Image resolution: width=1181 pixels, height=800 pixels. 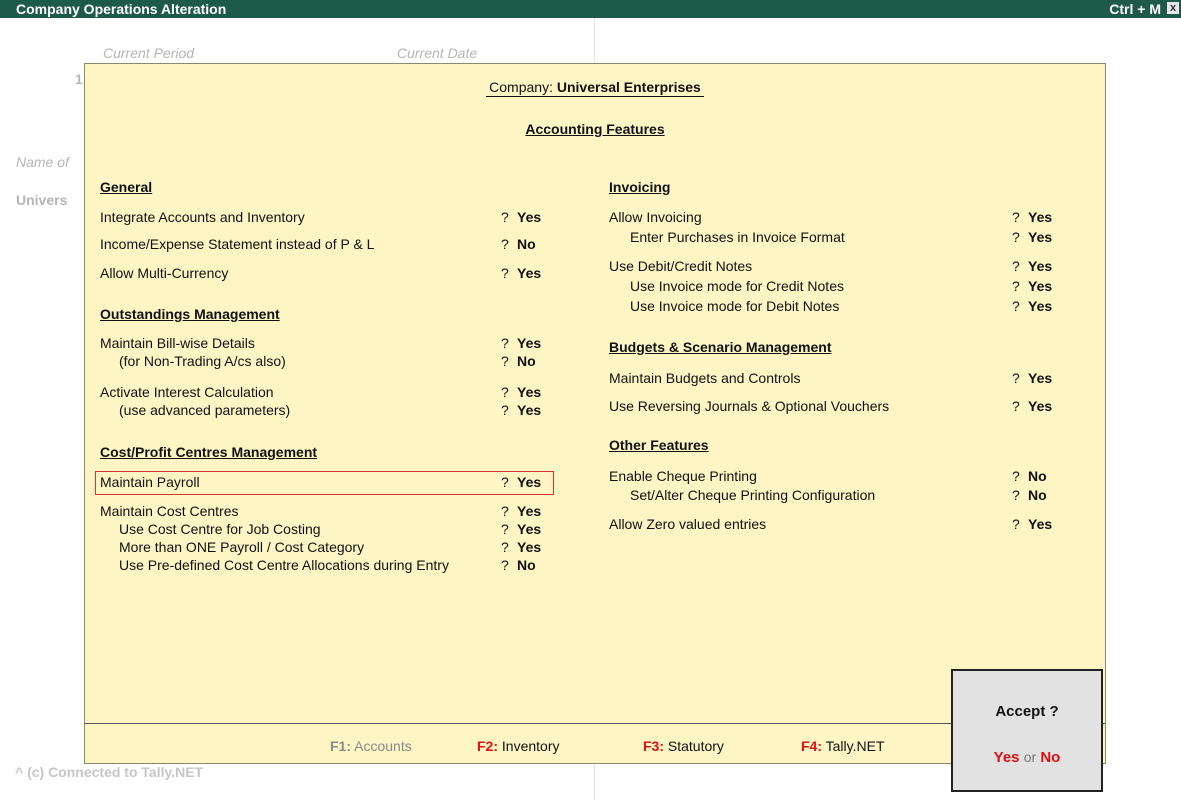 I want to click on f3-statutory-button: F3: Statutory, so click(x=683, y=746).